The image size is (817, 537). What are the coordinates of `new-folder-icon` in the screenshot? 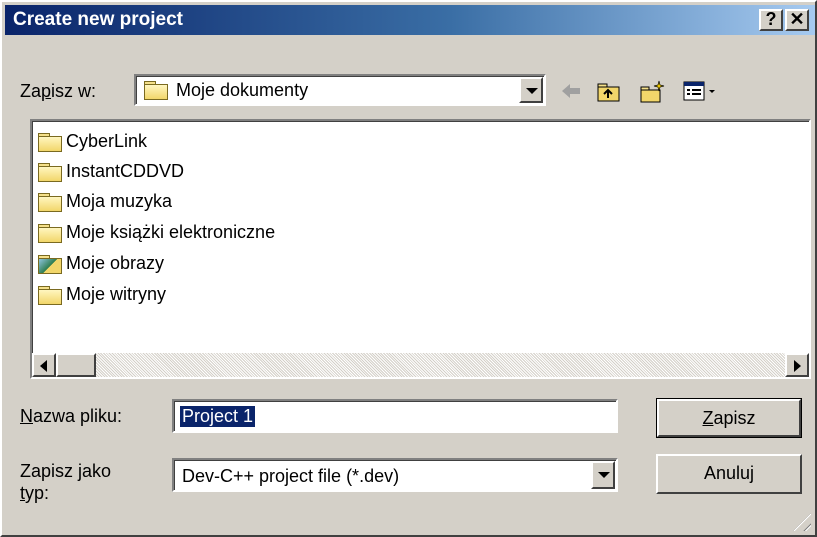 It's located at (652, 91).